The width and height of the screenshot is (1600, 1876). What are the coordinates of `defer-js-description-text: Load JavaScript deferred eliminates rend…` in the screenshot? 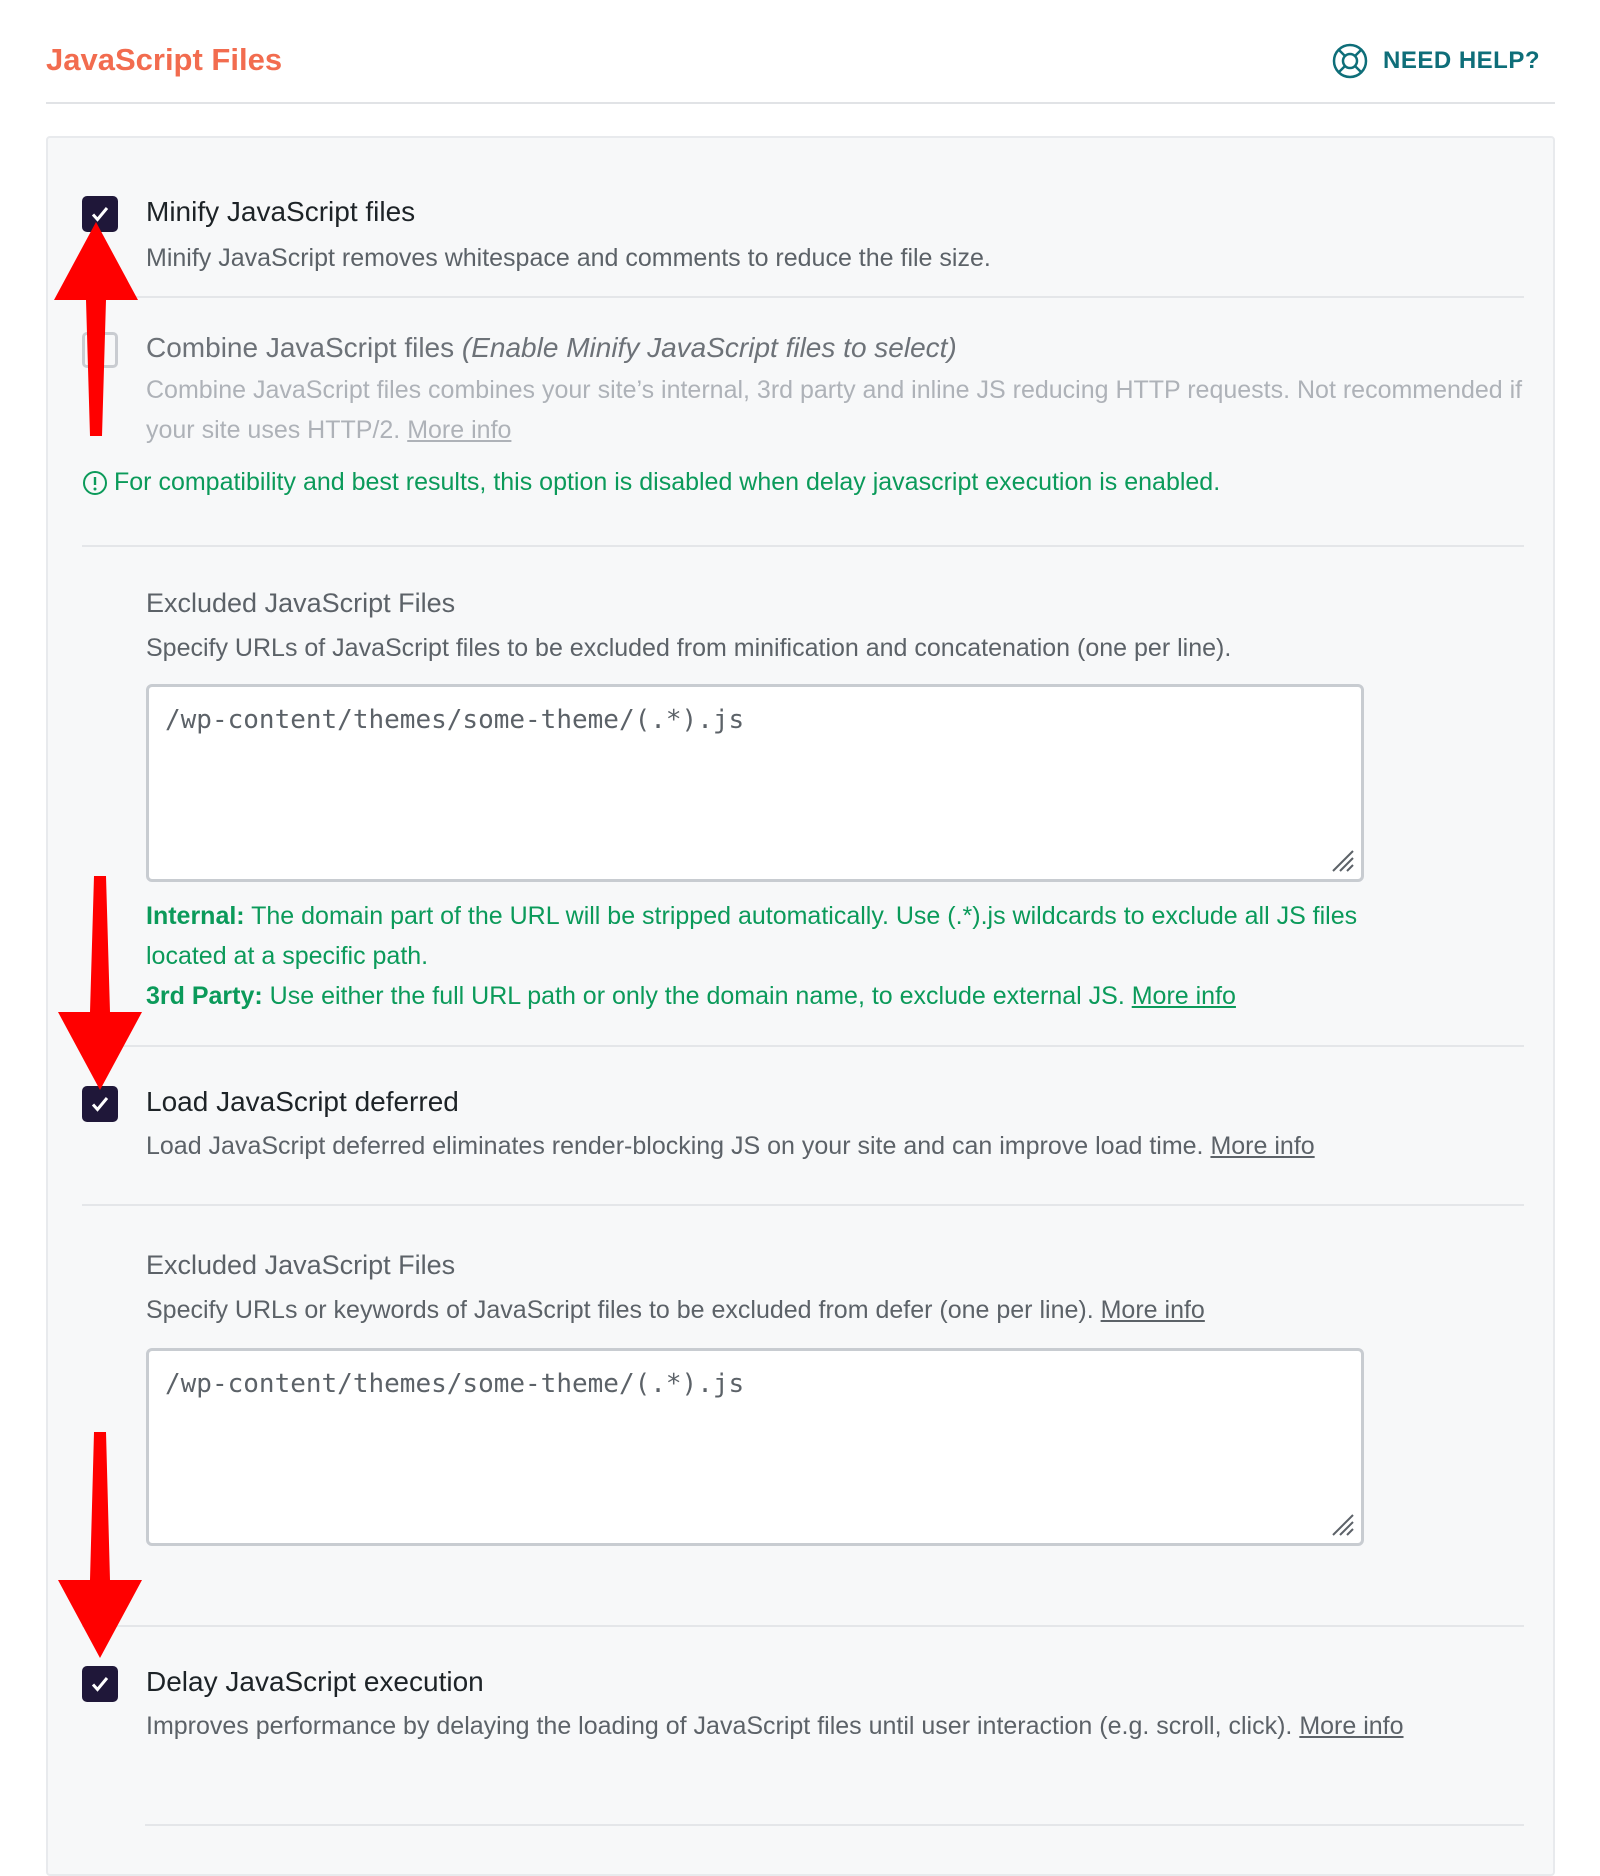 It's located at (675, 1146).